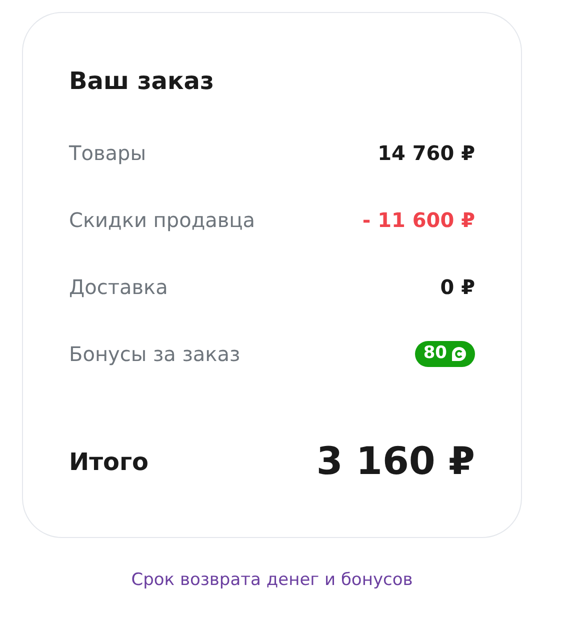 The width and height of the screenshot is (583, 638). Describe the element at coordinates (154, 354) in the screenshot. I see `row-label: Бонусы за заказ` at that location.